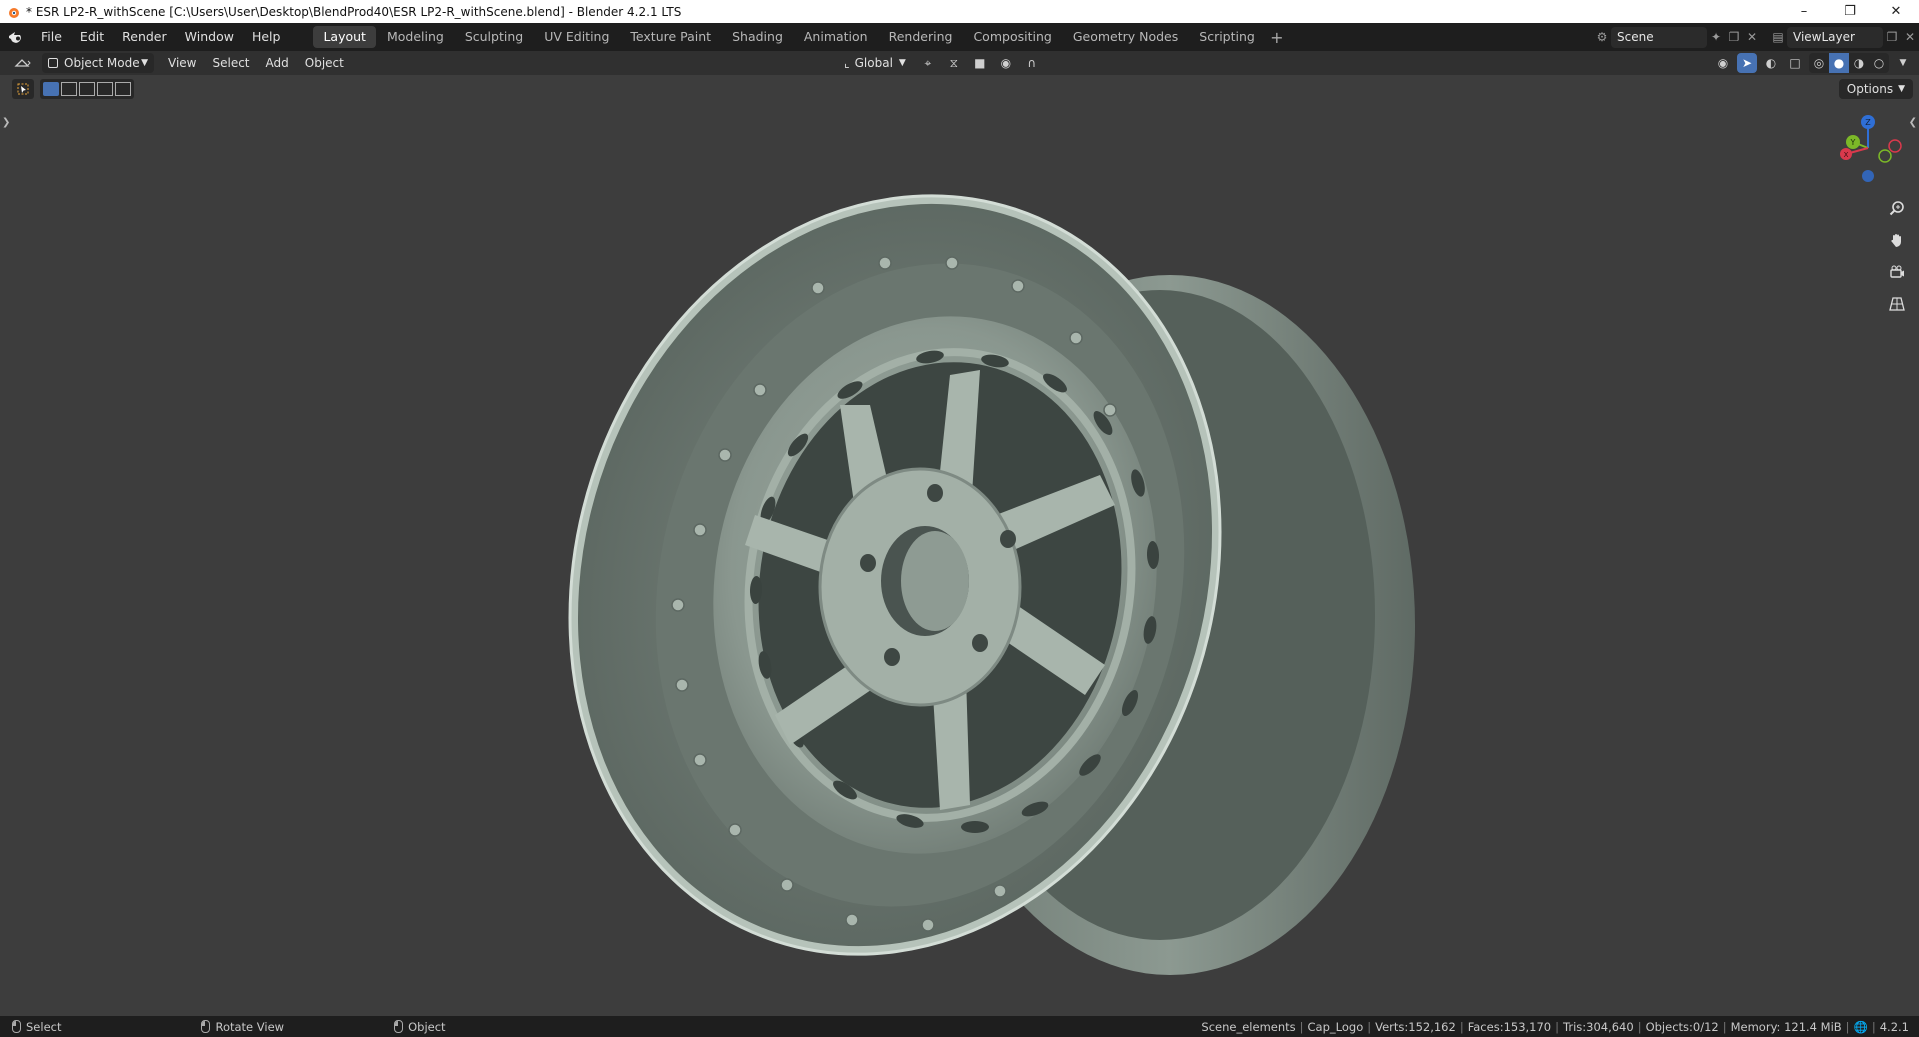  Describe the element at coordinates (16, 37) in the screenshot. I see `blender-menu-icon` at that location.